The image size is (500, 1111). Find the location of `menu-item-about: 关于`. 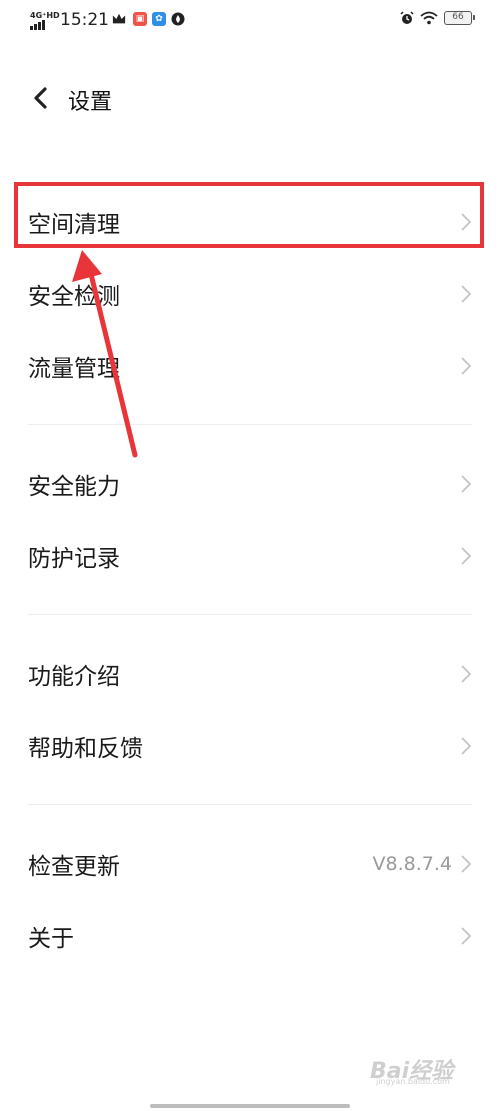

menu-item-about: 关于 is located at coordinates (250, 936).